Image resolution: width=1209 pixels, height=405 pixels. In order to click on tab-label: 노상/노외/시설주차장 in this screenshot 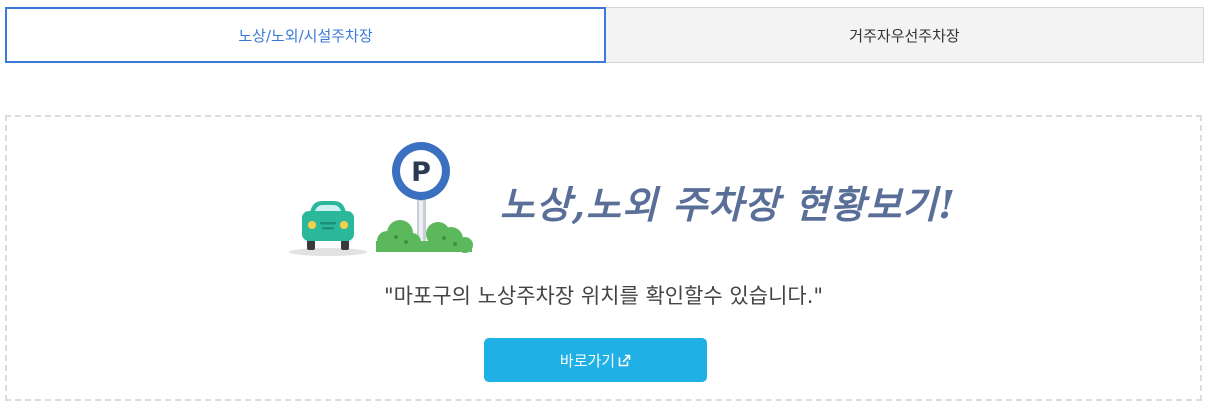, I will do `click(305, 35)`.